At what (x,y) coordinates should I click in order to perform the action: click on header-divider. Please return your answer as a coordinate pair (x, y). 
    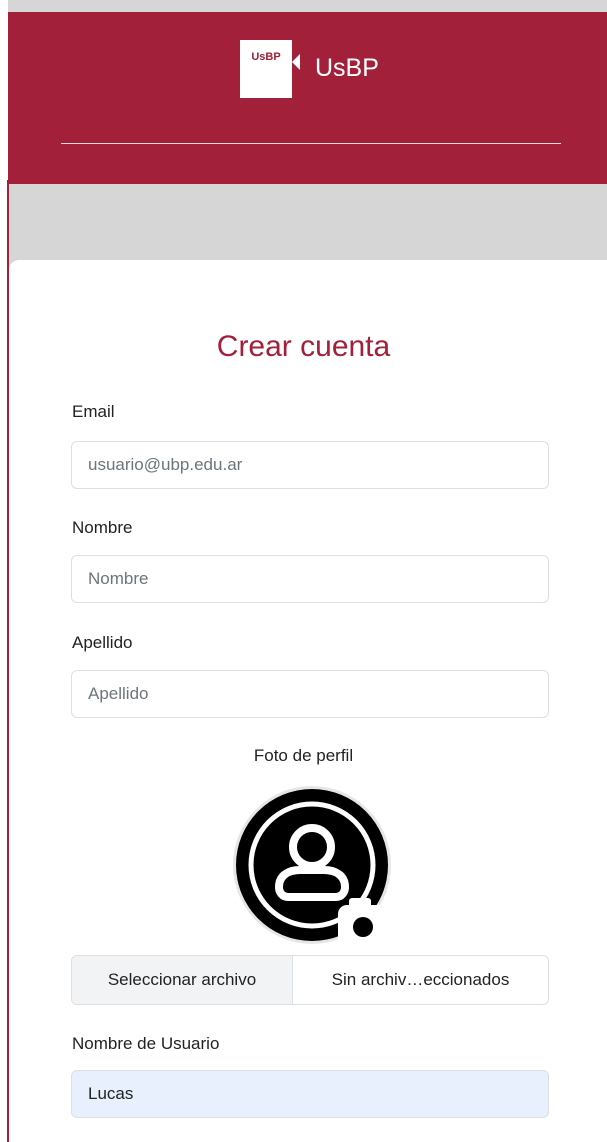
    Looking at the image, I should click on (311, 143).